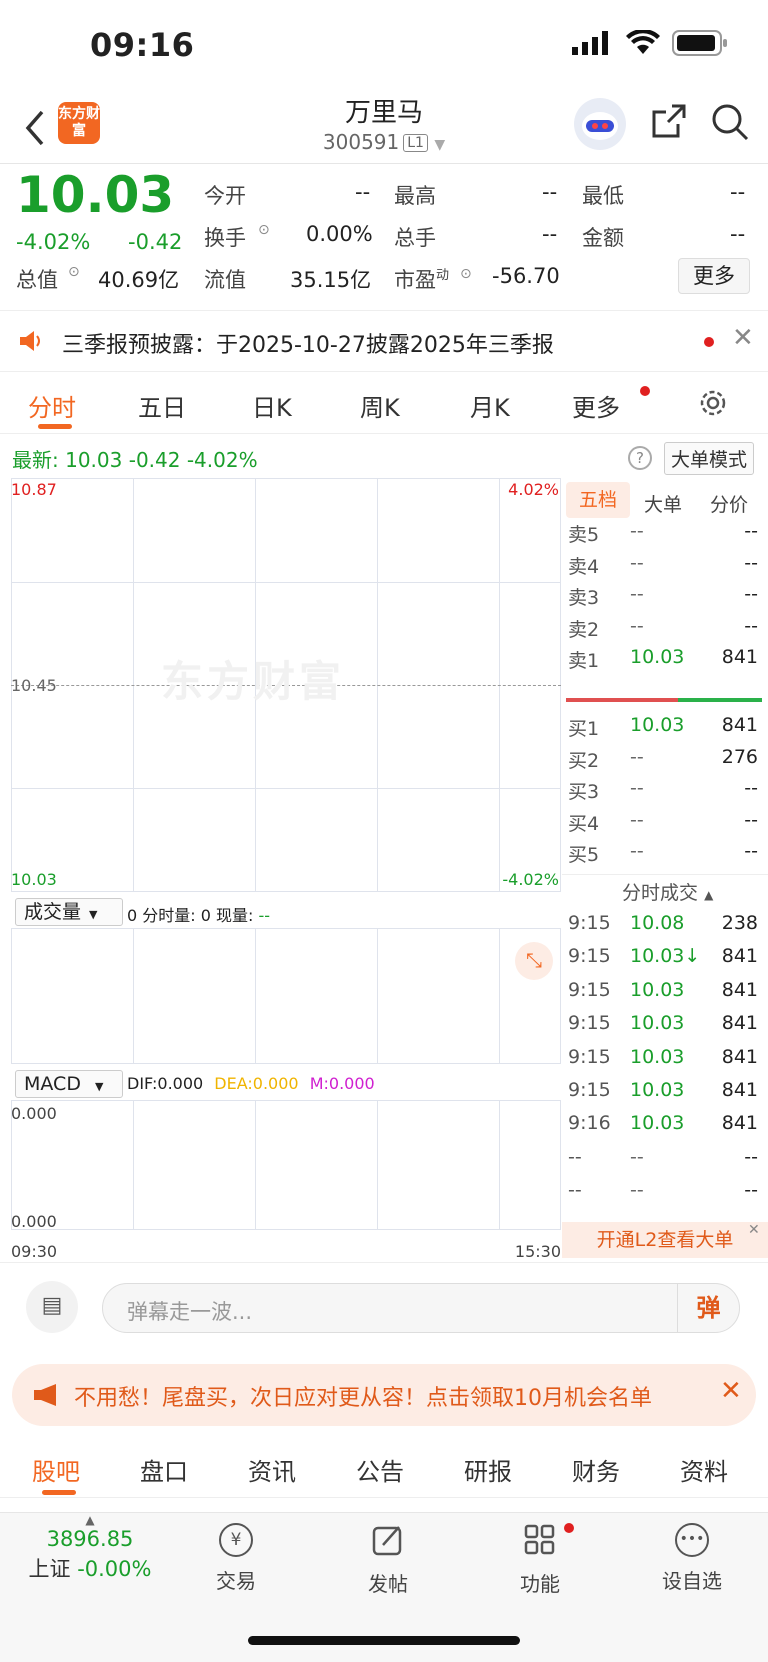  Describe the element at coordinates (53, 242) in the screenshot. I see `change-percent: -4.02%` at that location.